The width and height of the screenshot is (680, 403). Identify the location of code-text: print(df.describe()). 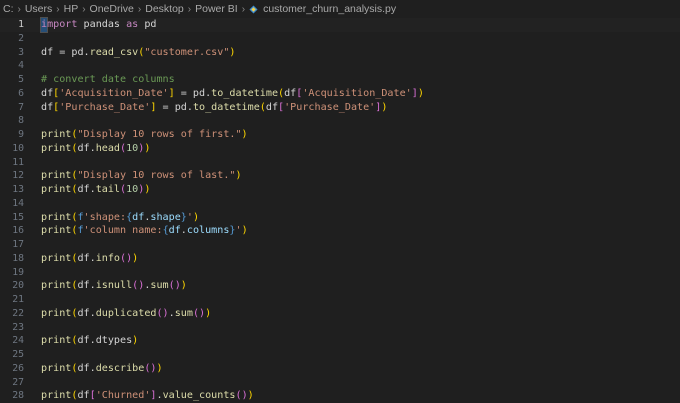
(102, 369).